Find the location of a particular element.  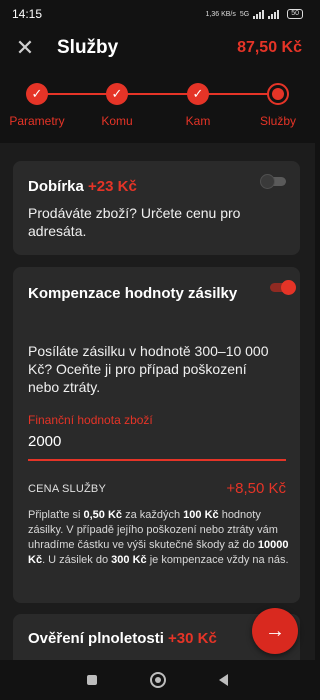

value-input: 2000 is located at coordinates (44, 441).